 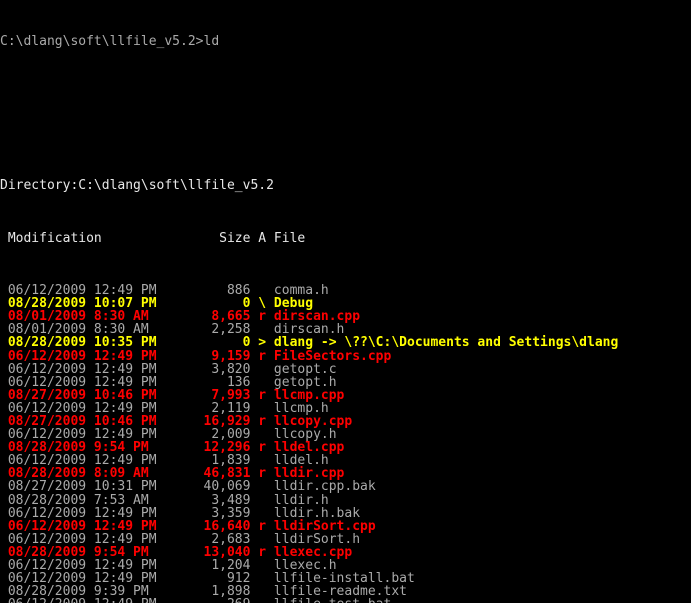 What do you see at coordinates (345, 600) in the screenshot?
I see `file-row: 06/12/2009 12:49 PM 269 llfile-test.bat` at bounding box center [345, 600].